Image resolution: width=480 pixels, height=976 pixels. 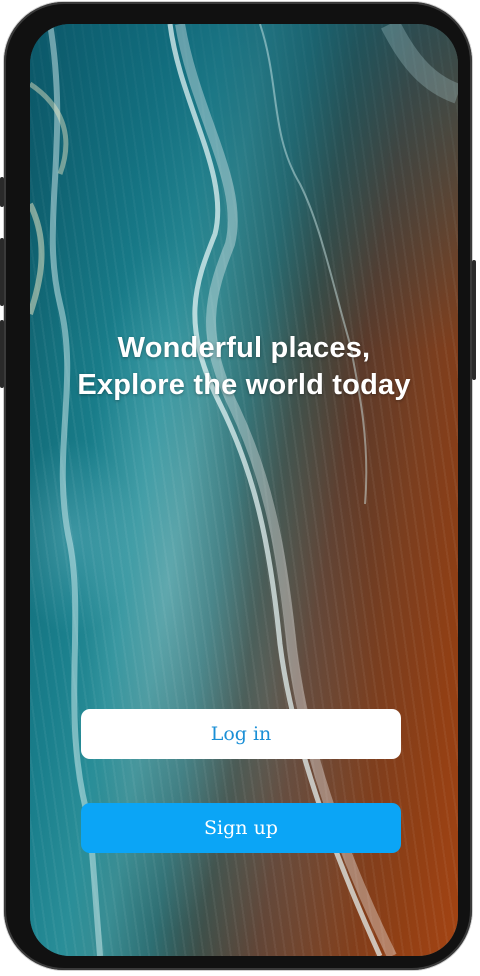 What do you see at coordinates (2, 272) in the screenshot?
I see `phone-volume-up-button` at bounding box center [2, 272].